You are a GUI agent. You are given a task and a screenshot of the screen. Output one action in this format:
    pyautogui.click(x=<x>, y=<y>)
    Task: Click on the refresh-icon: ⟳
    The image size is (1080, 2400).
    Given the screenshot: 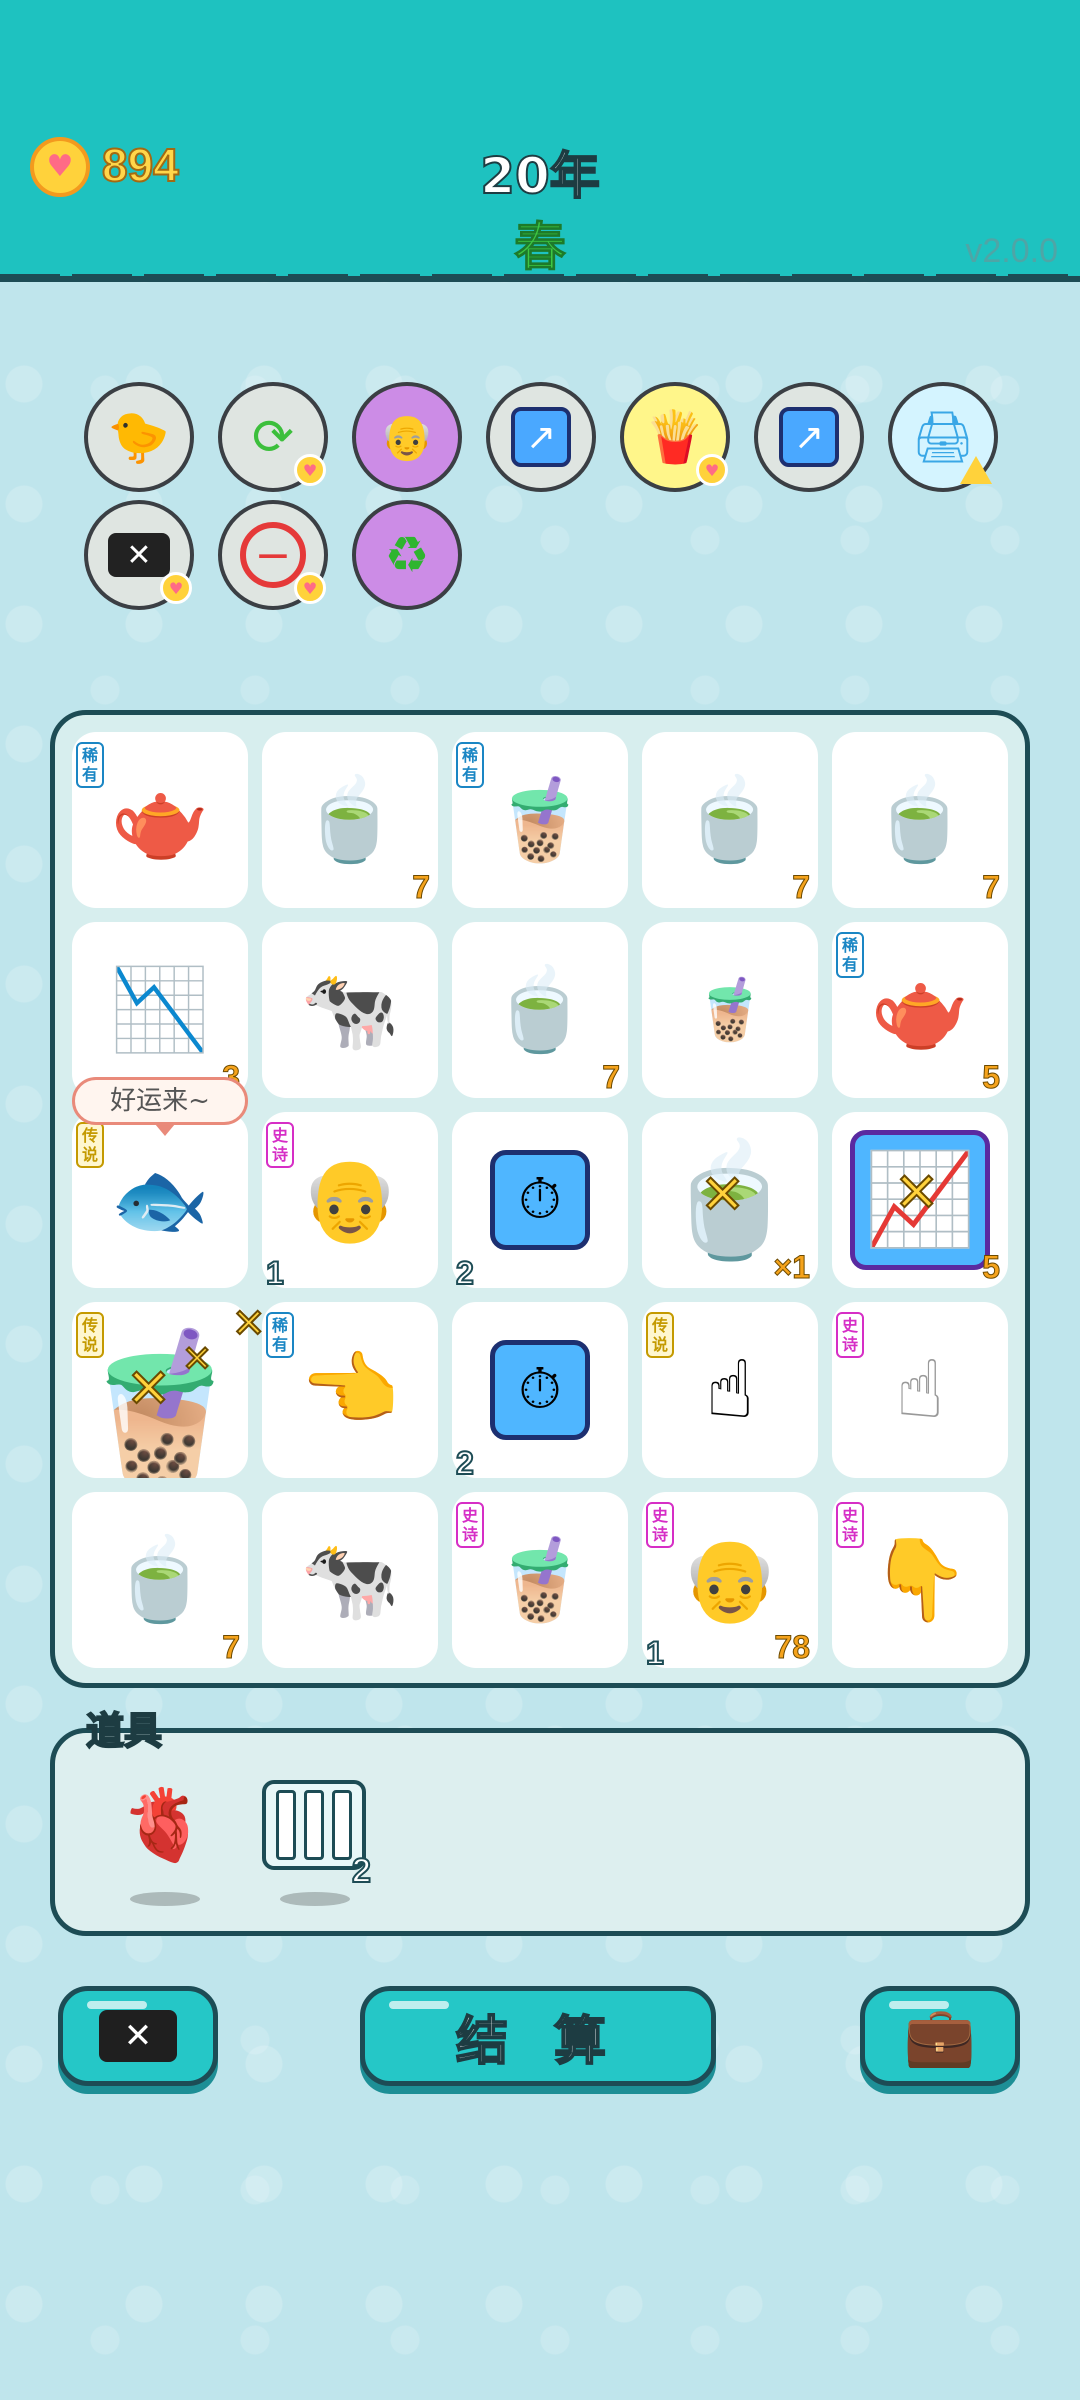 What is the action you would take?
    pyautogui.click(x=273, y=437)
    